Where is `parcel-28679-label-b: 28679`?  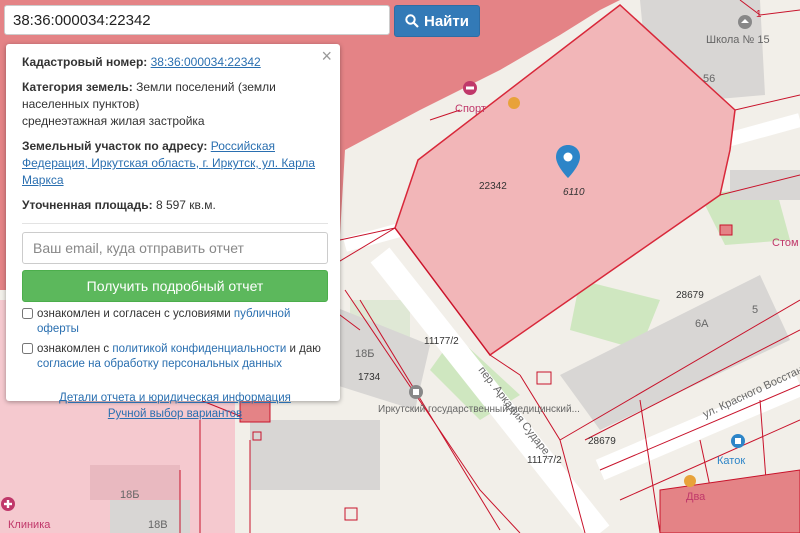
parcel-28679-label-b: 28679 is located at coordinates (602, 441).